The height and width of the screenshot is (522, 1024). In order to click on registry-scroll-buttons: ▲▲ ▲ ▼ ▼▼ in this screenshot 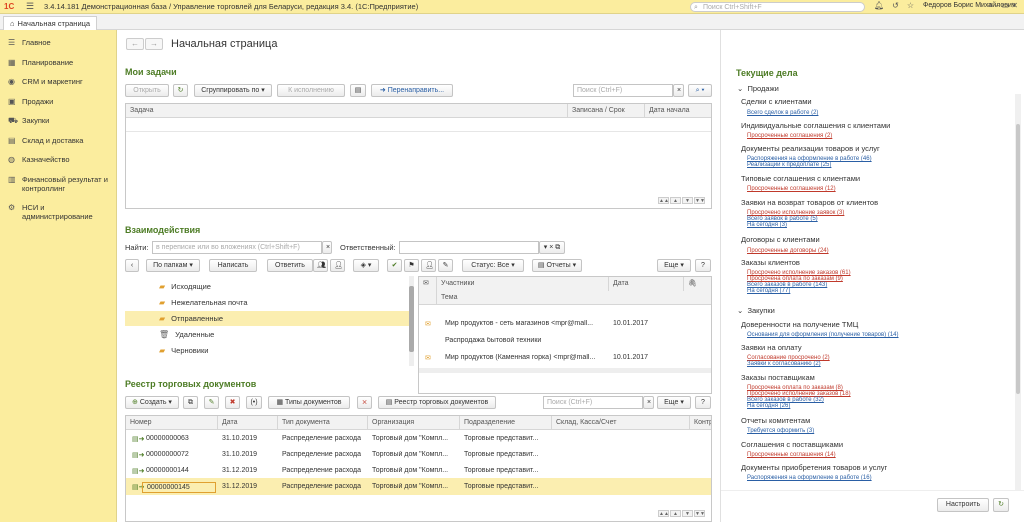, I will do `click(681, 513)`.